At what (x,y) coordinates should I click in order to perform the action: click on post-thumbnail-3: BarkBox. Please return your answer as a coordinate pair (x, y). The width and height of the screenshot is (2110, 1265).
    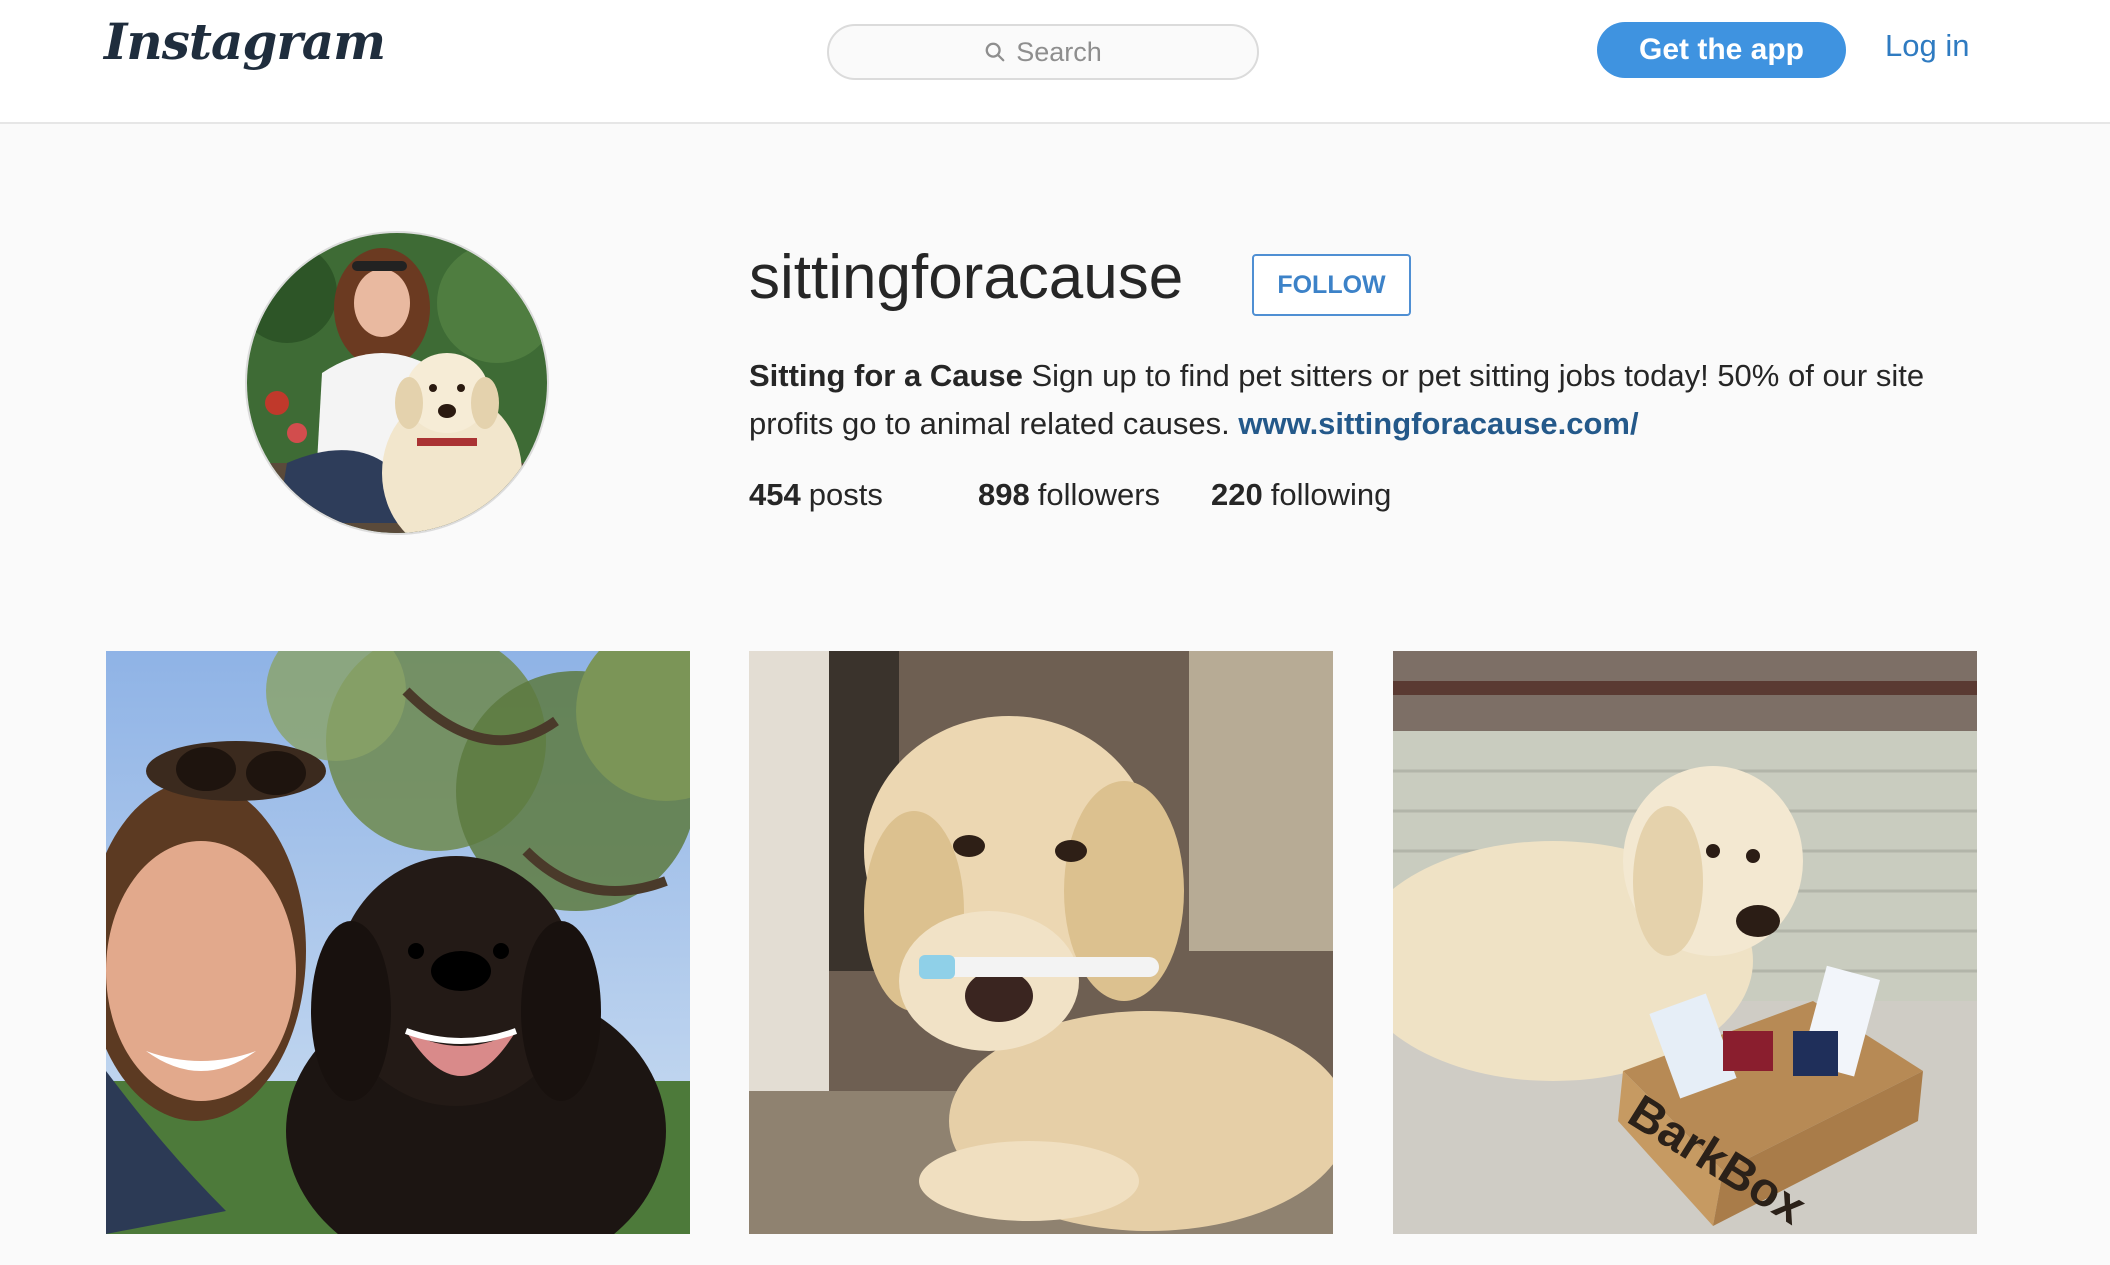
    Looking at the image, I should click on (1685, 942).